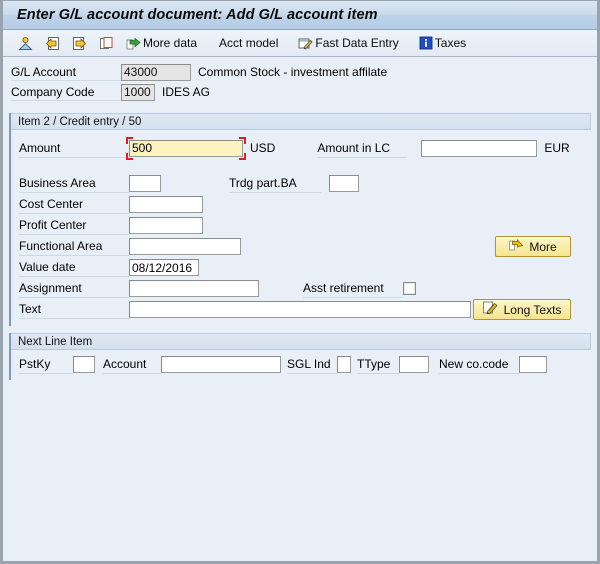  What do you see at coordinates (145, 183) in the screenshot?
I see `business-area-input` at bounding box center [145, 183].